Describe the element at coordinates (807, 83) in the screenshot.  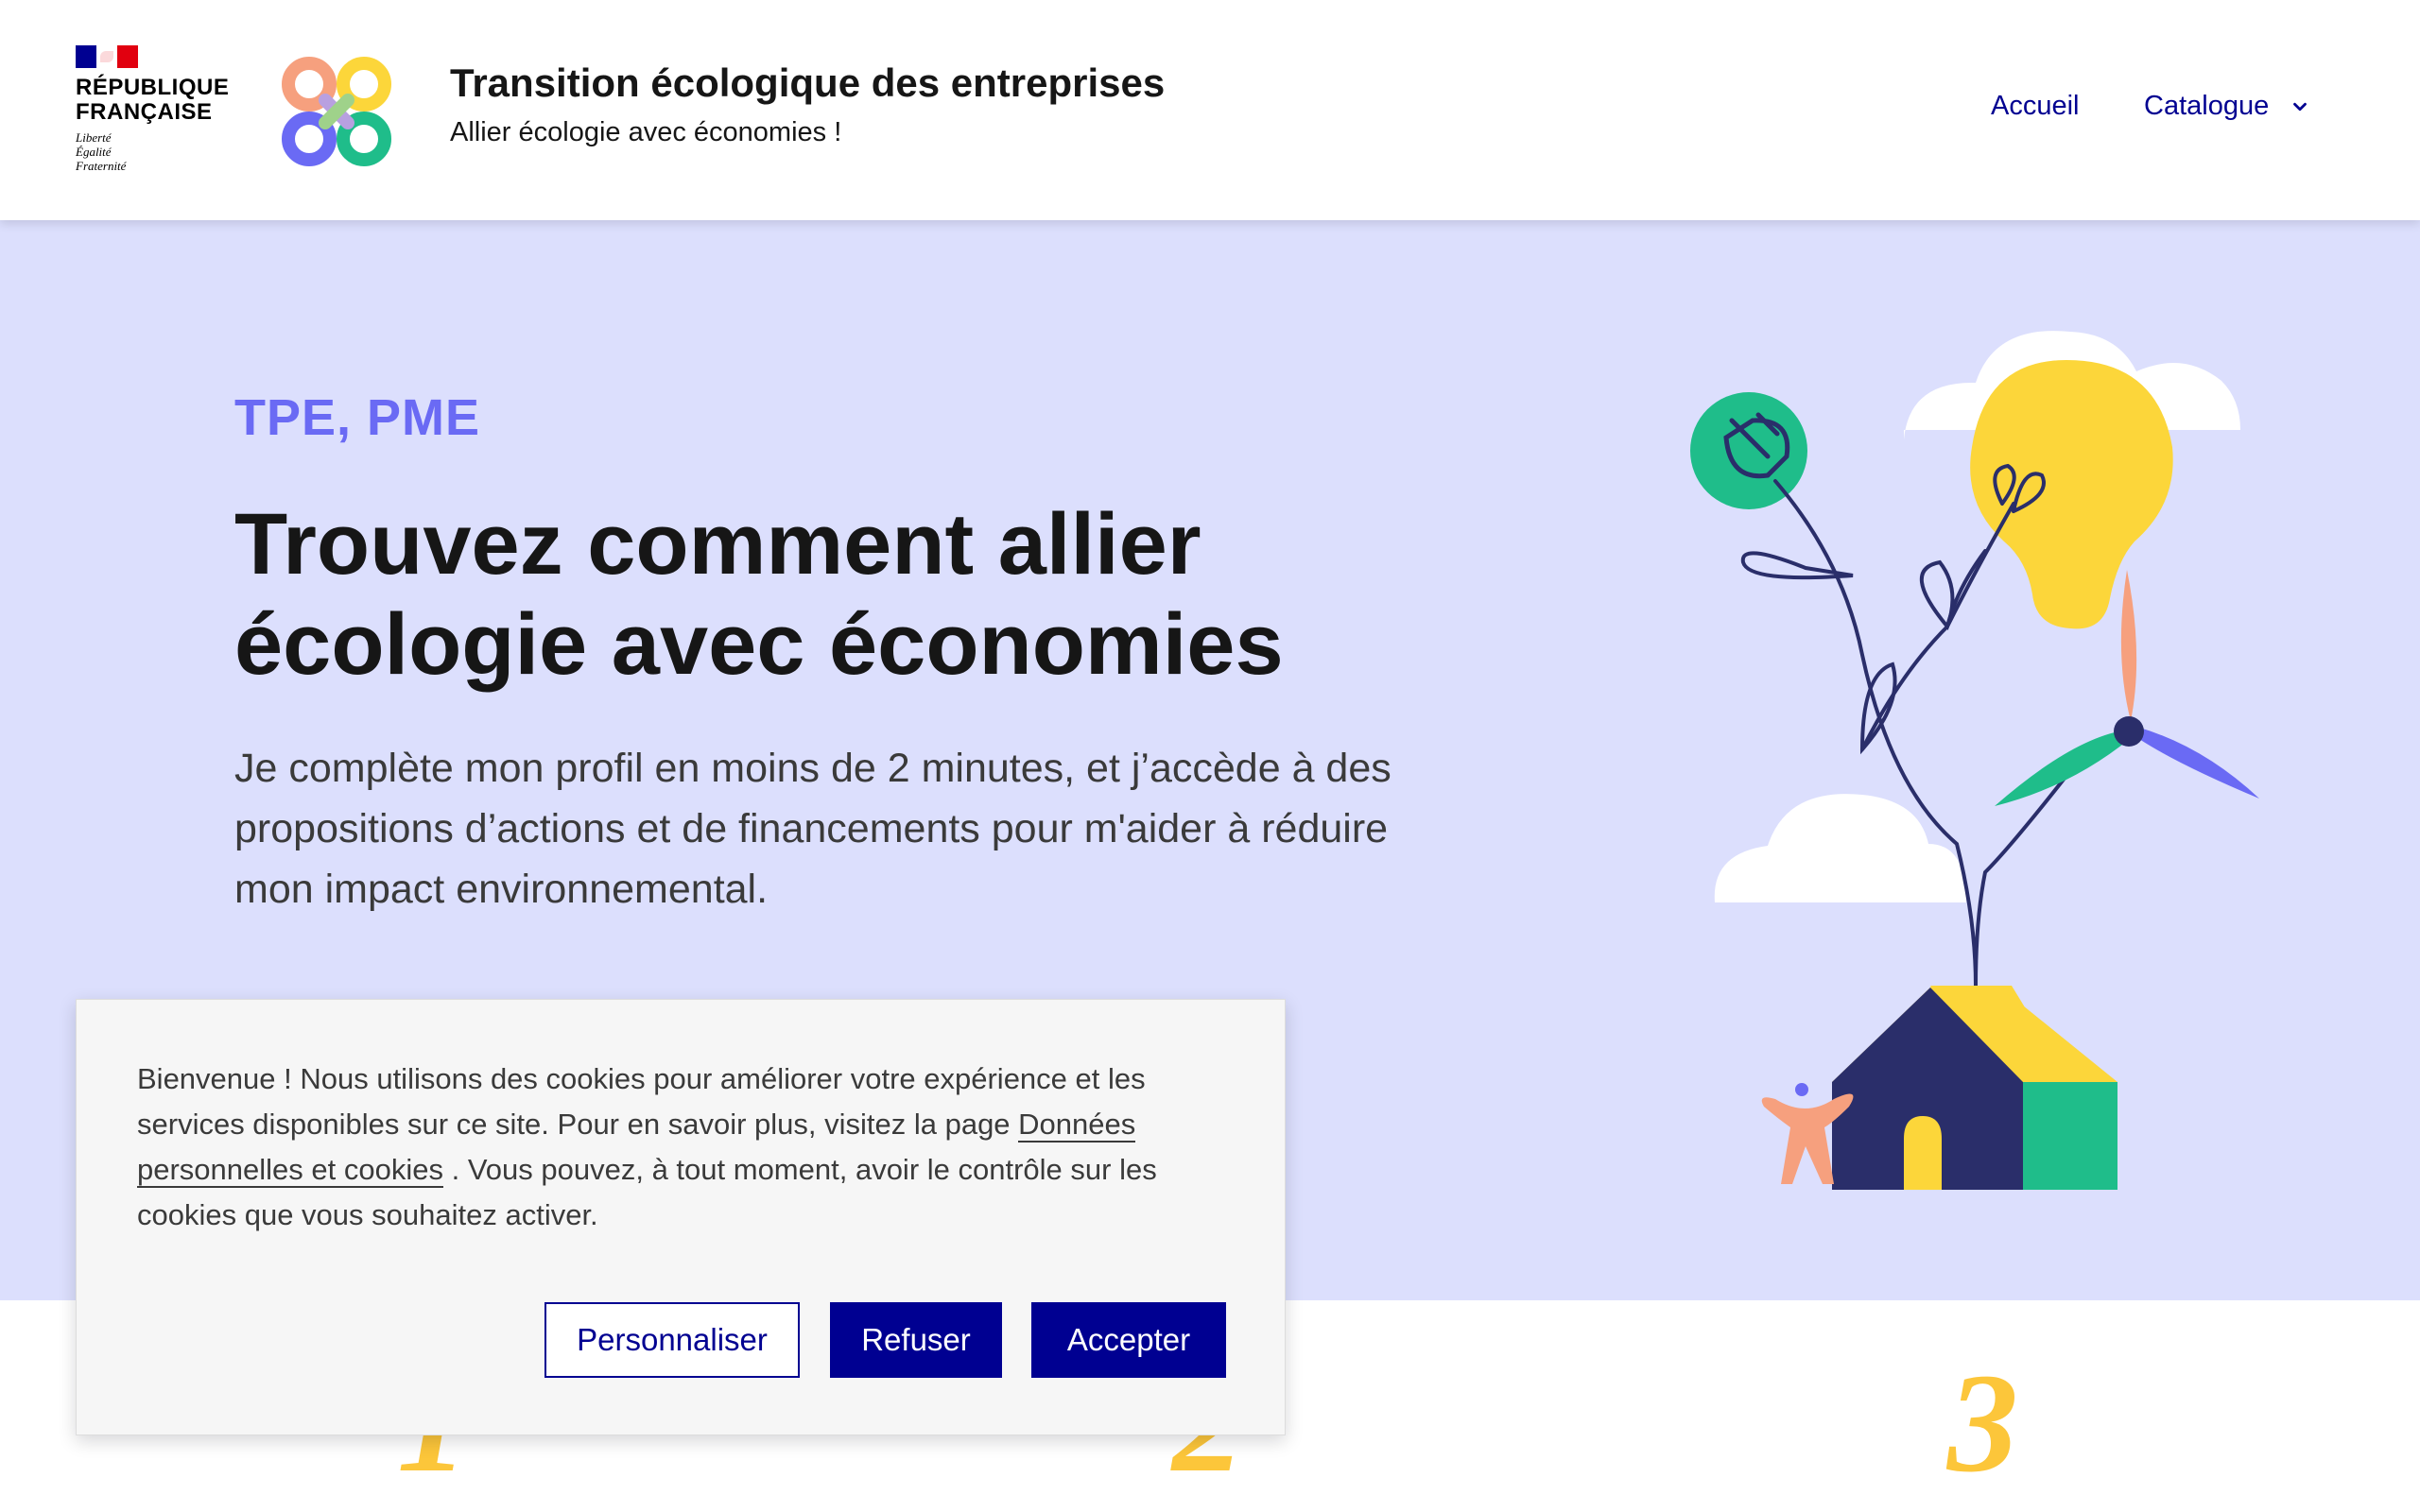
I see `site-title: Transition écologique des entreprises` at that location.